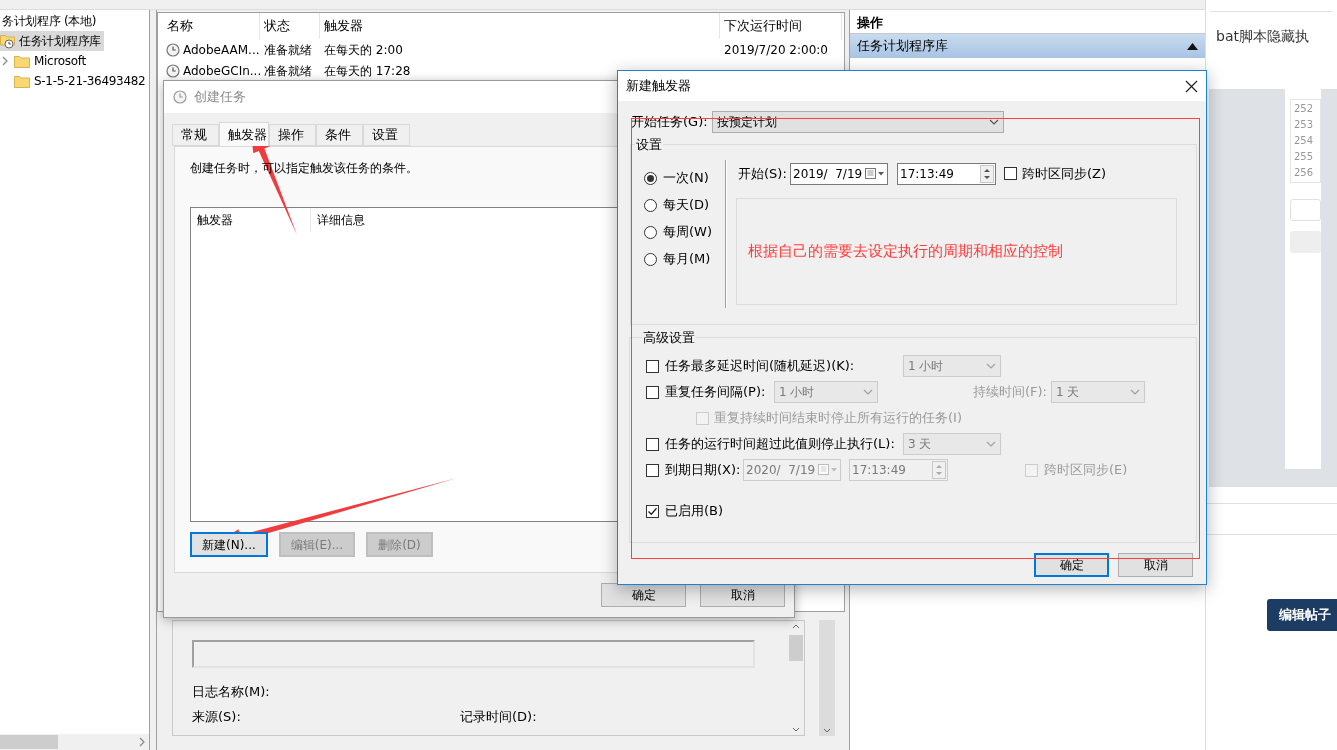 This screenshot has width=1337, height=750. Describe the element at coordinates (703, 470) in the screenshot. I see `option-label: 到期日期(X):` at that location.